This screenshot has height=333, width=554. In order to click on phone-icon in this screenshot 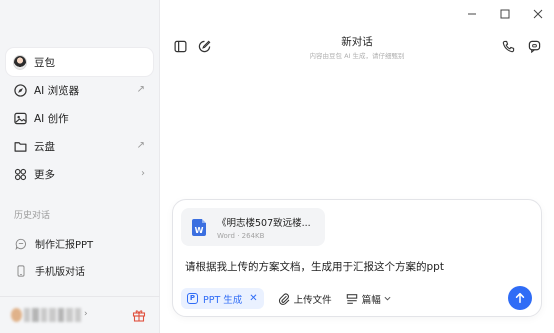, I will do `click(20, 270)`.